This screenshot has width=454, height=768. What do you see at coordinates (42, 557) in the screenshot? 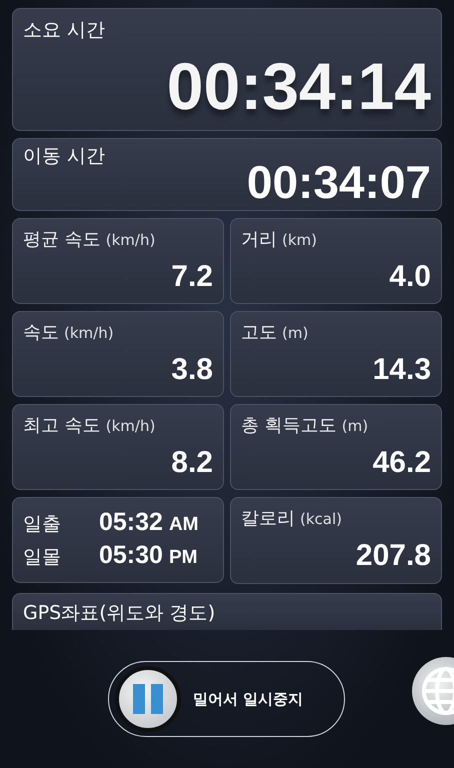
I see `sun-label: 일몰` at bounding box center [42, 557].